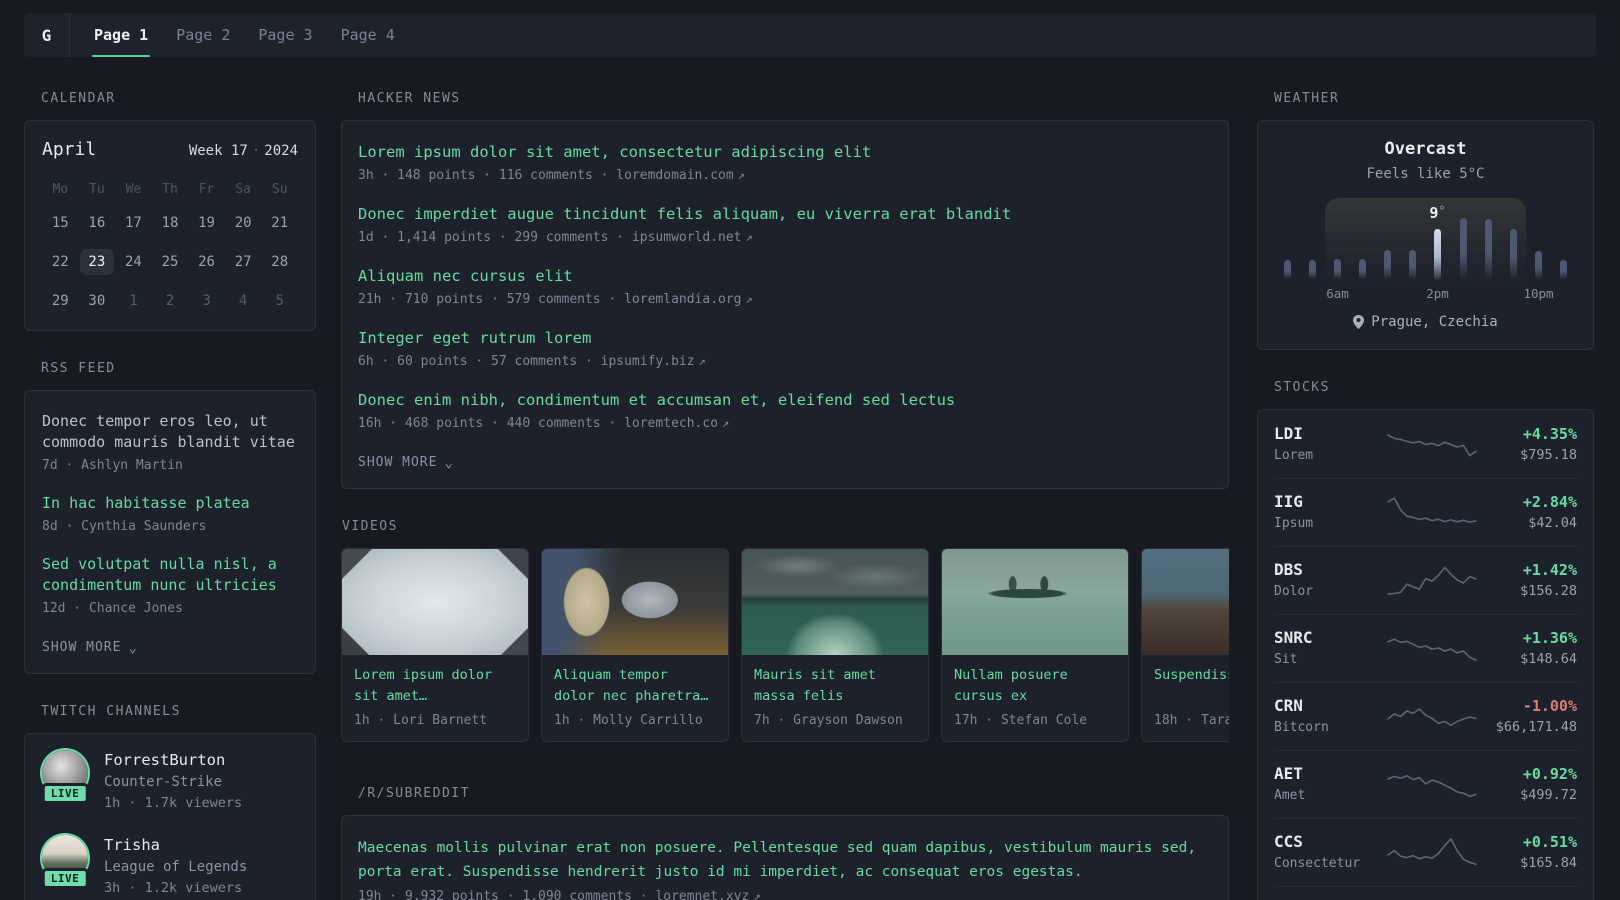 The height and width of the screenshot is (900, 1620). I want to click on hn-story-title: Integer eget rutrum lorem, so click(785, 338).